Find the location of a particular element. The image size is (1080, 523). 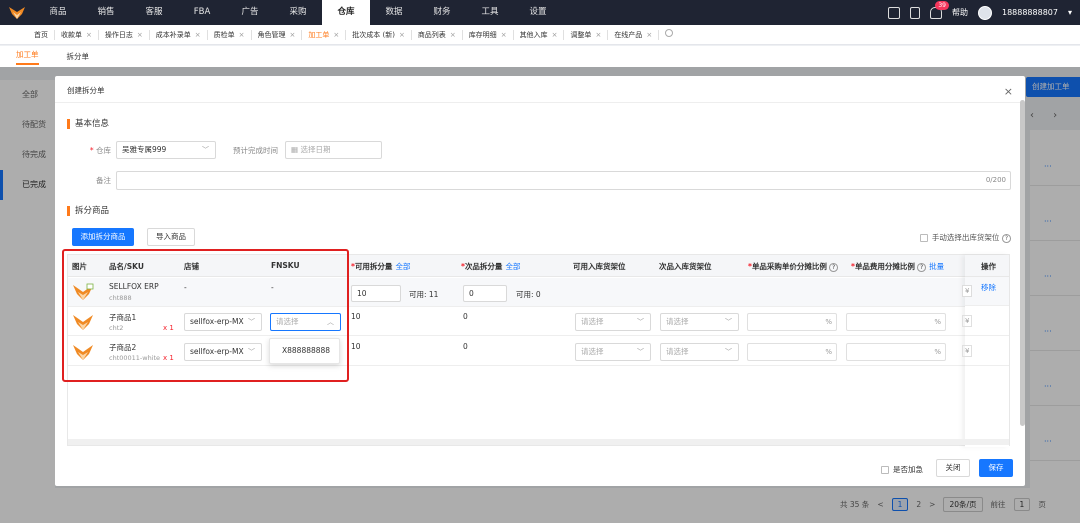

col-unit-price-ratio: *单品采购单价分摊比例? is located at coordinates (793, 266).